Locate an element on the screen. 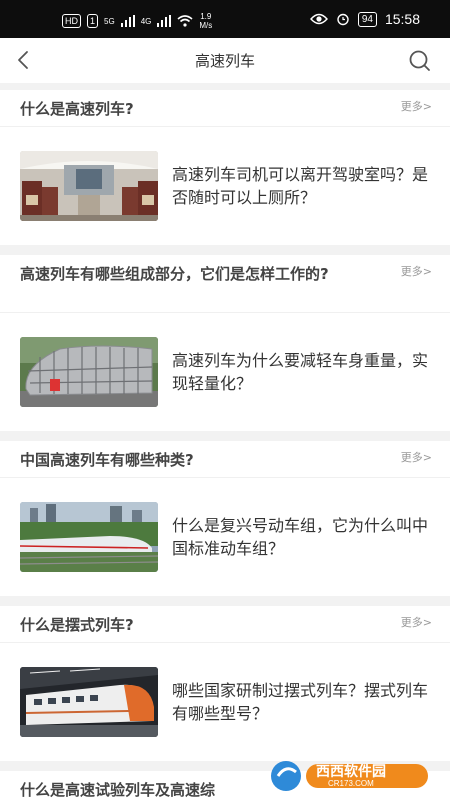  watermark: 西西软件园 CR173.COM is located at coordinates (350, 776).